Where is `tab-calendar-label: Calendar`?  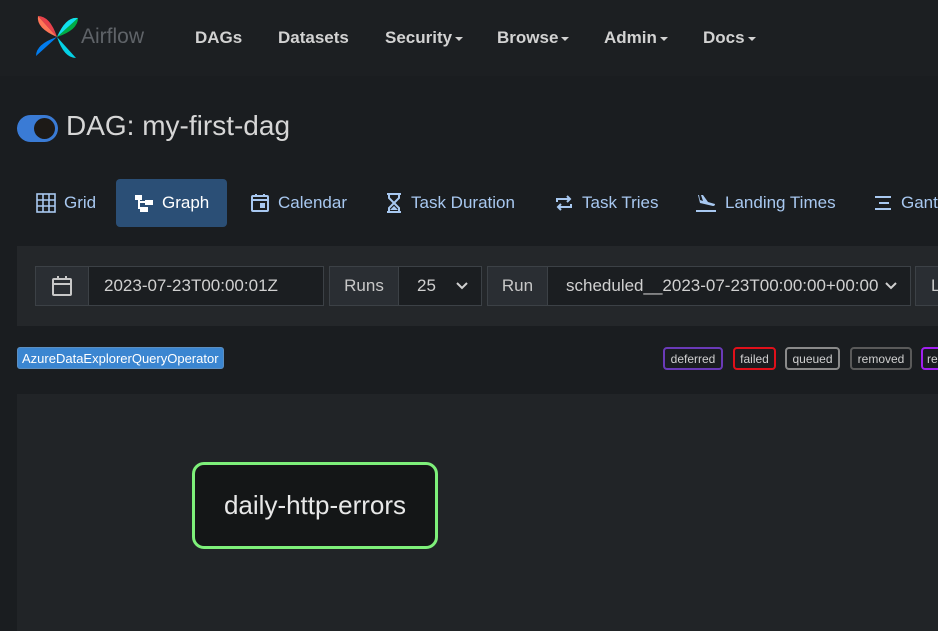 tab-calendar-label: Calendar is located at coordinates (312, 202).